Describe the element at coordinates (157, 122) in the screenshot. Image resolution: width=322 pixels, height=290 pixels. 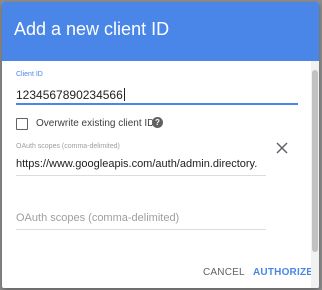
I see `help-icon: ?` at that location.